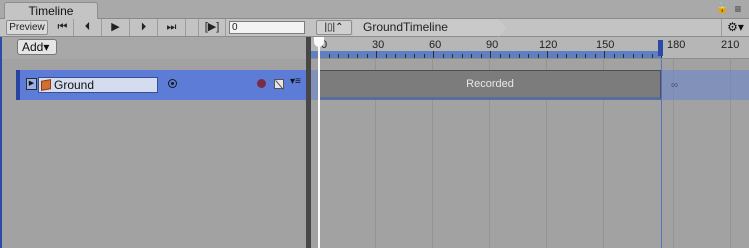  I want to click on breadcrumb-arrow, so click(502, 28).